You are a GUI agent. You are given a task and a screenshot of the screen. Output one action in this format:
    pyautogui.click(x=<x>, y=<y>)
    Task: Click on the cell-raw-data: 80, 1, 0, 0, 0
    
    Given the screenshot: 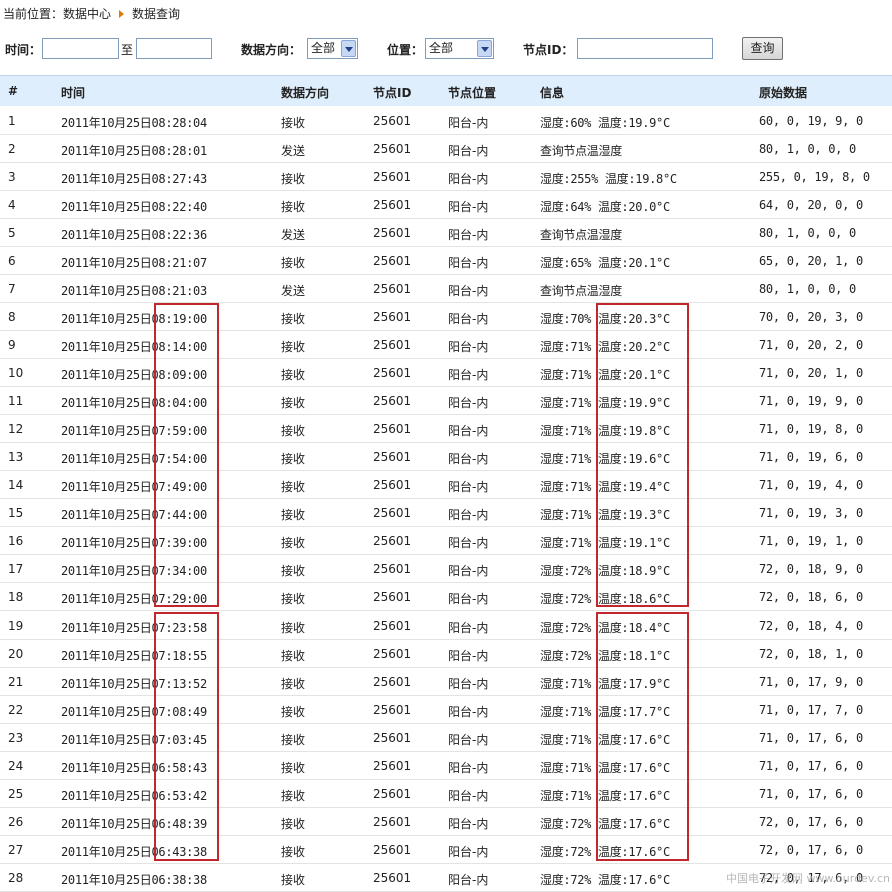 What is the action you would take?
    pyautogui.click(x=807, y=233)
    